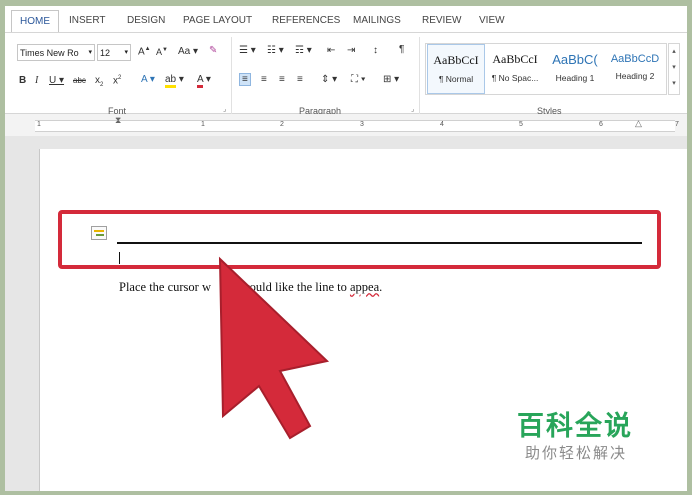 The width and height of the screenshot is (692, 495). I want to click on watermark-title: 百科全说, so click(575, 426).